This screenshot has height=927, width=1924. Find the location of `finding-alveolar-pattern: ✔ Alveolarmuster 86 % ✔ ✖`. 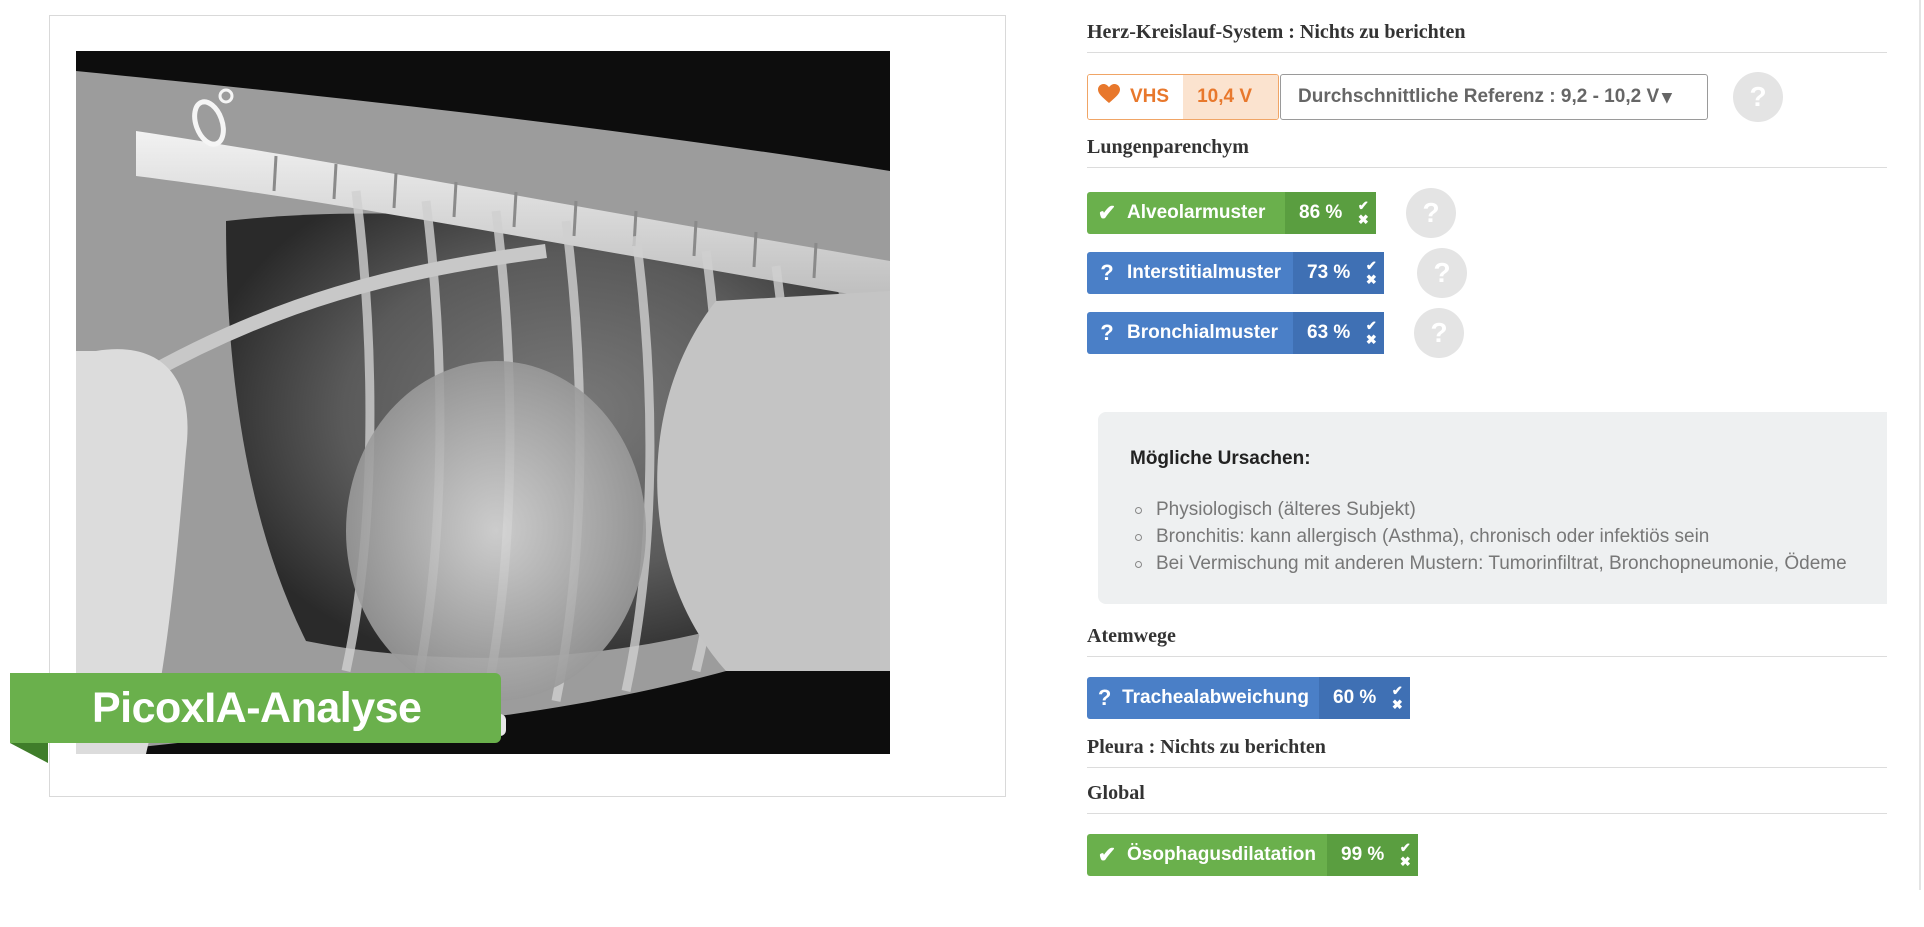

finding-alveolar-pattern: ✔ Alveolarmuster 86 % ✔ ✖ is located at coordinates (1235, 213).